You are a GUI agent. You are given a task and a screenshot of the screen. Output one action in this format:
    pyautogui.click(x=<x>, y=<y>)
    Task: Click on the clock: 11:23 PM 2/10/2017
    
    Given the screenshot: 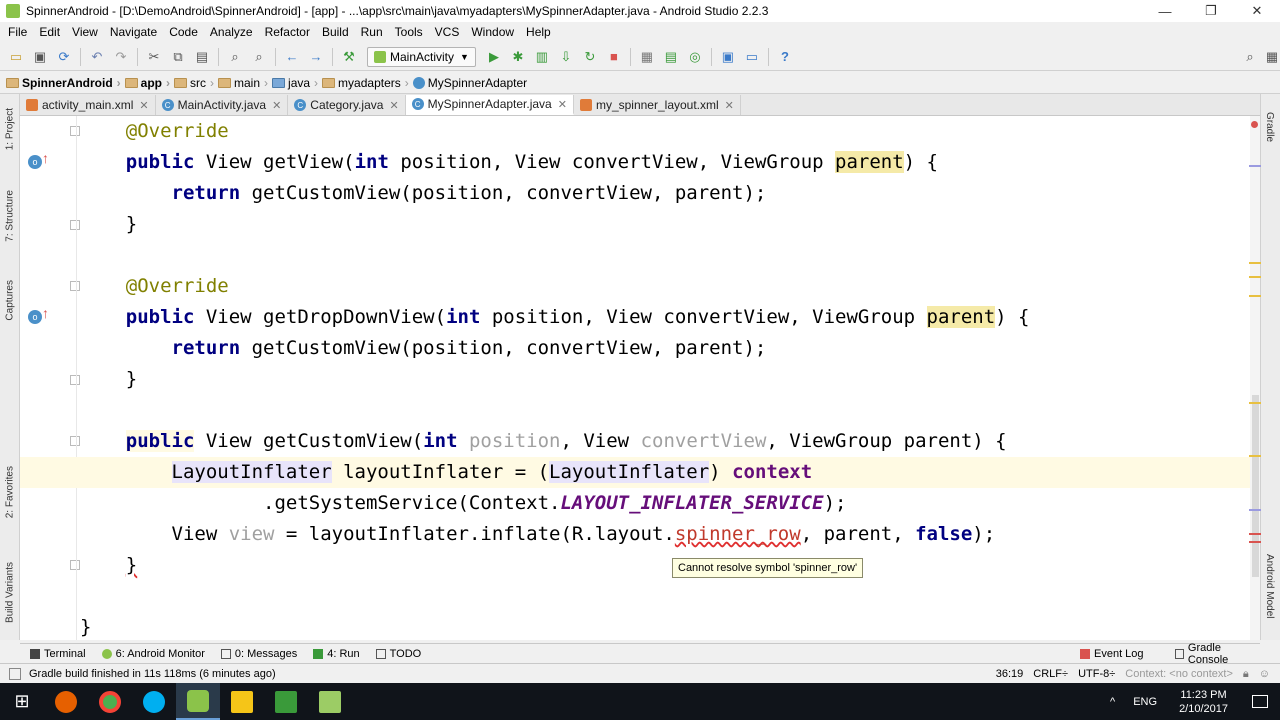 What is the action you would take?
    pyautogui.click(x=1203, y=702)
    